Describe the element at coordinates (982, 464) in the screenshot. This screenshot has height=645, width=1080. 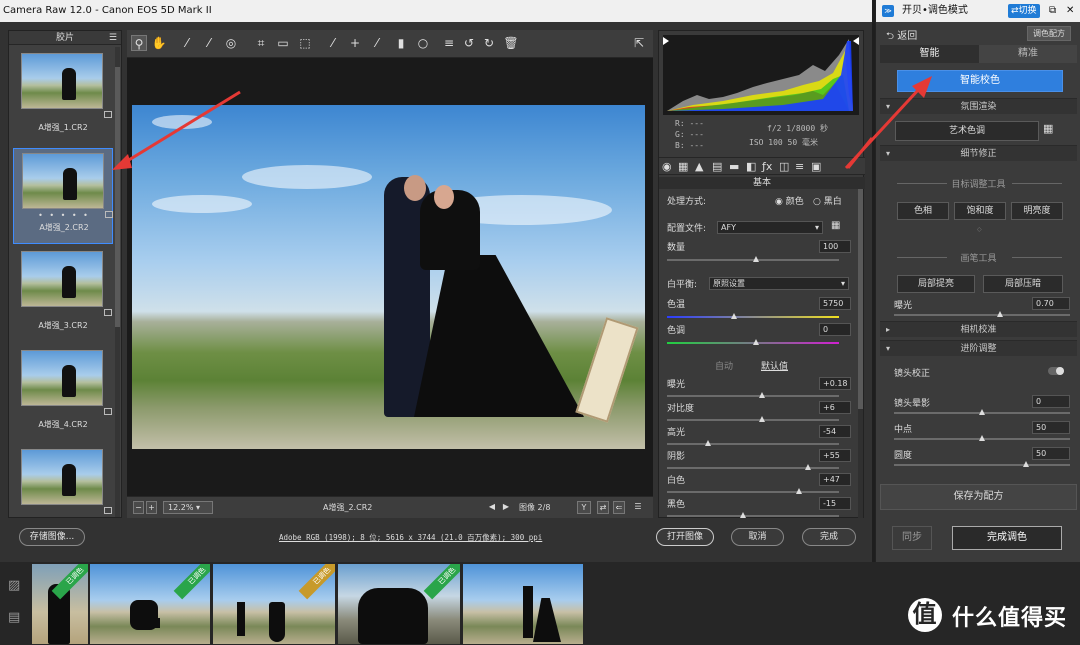
I see `roundness-slider` at that location.